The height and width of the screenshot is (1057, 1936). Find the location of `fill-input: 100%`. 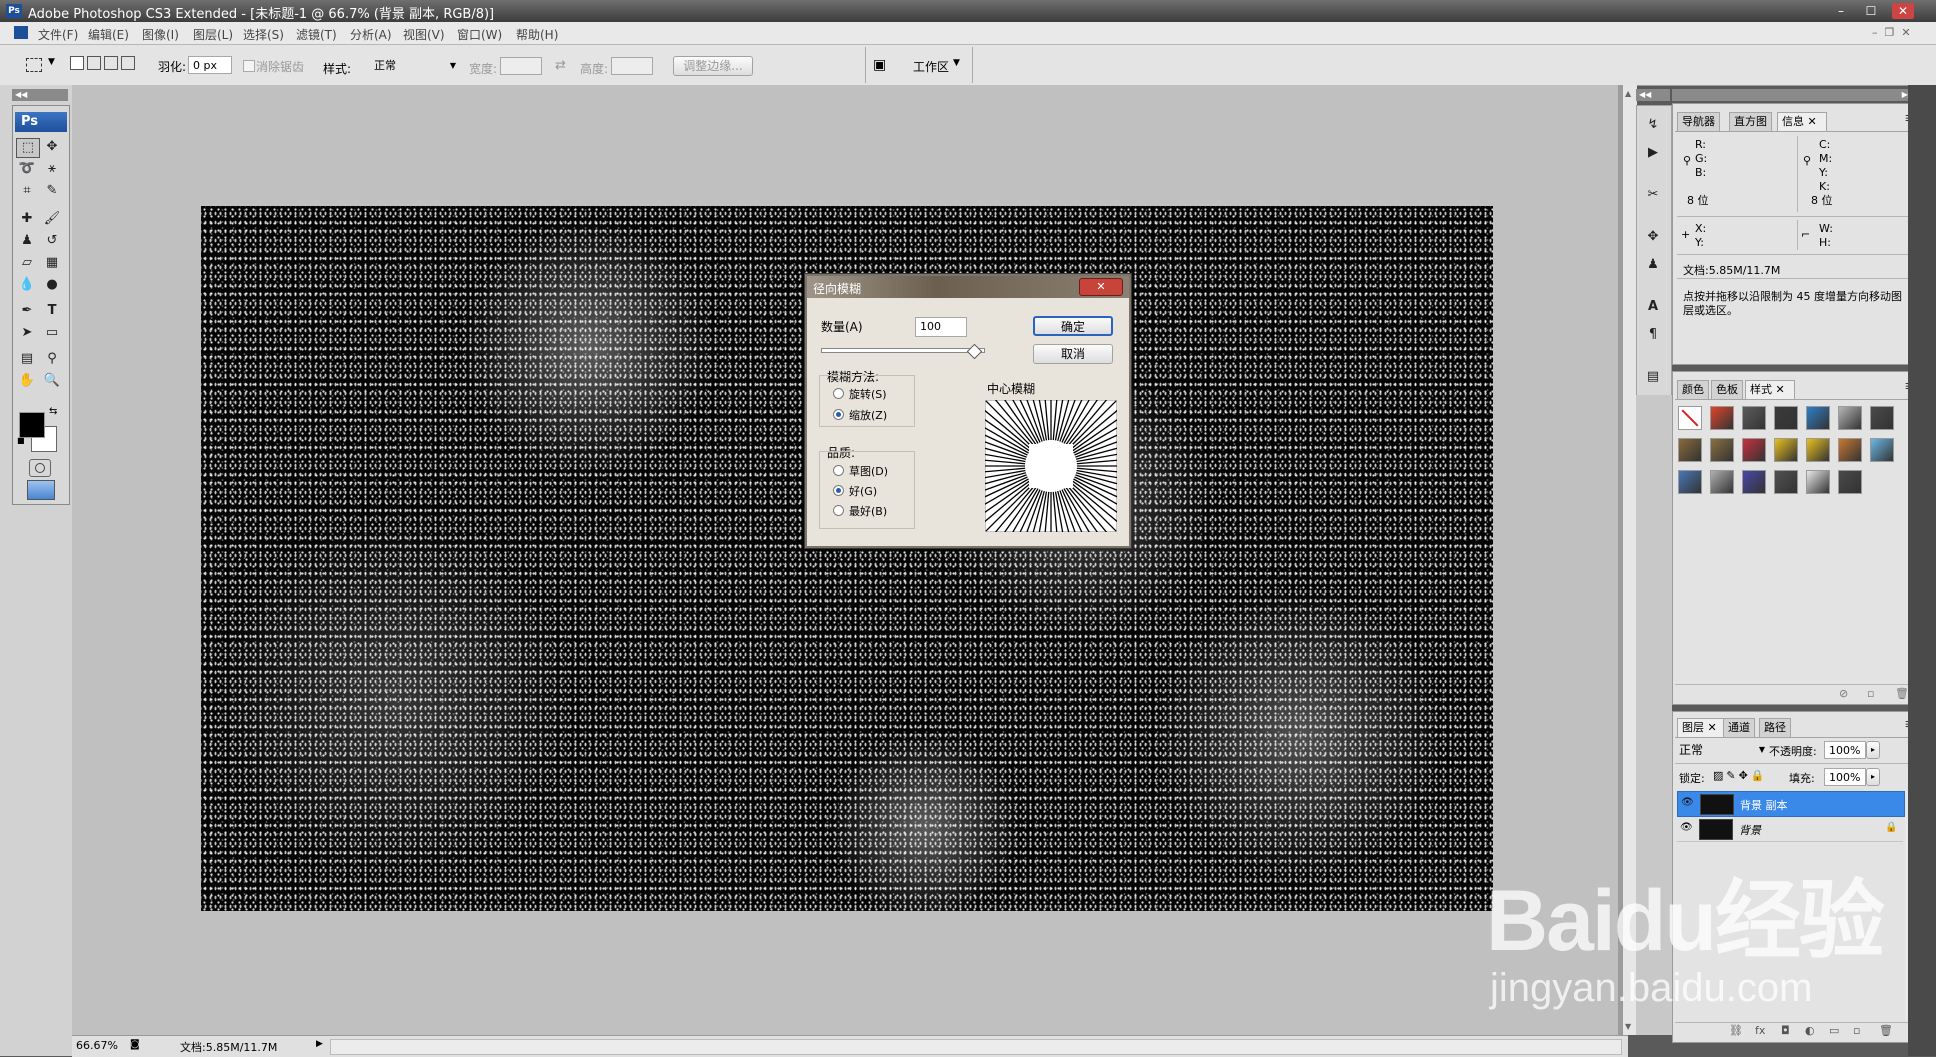

fill-input: 100% is located at coordinates (1845, 777).